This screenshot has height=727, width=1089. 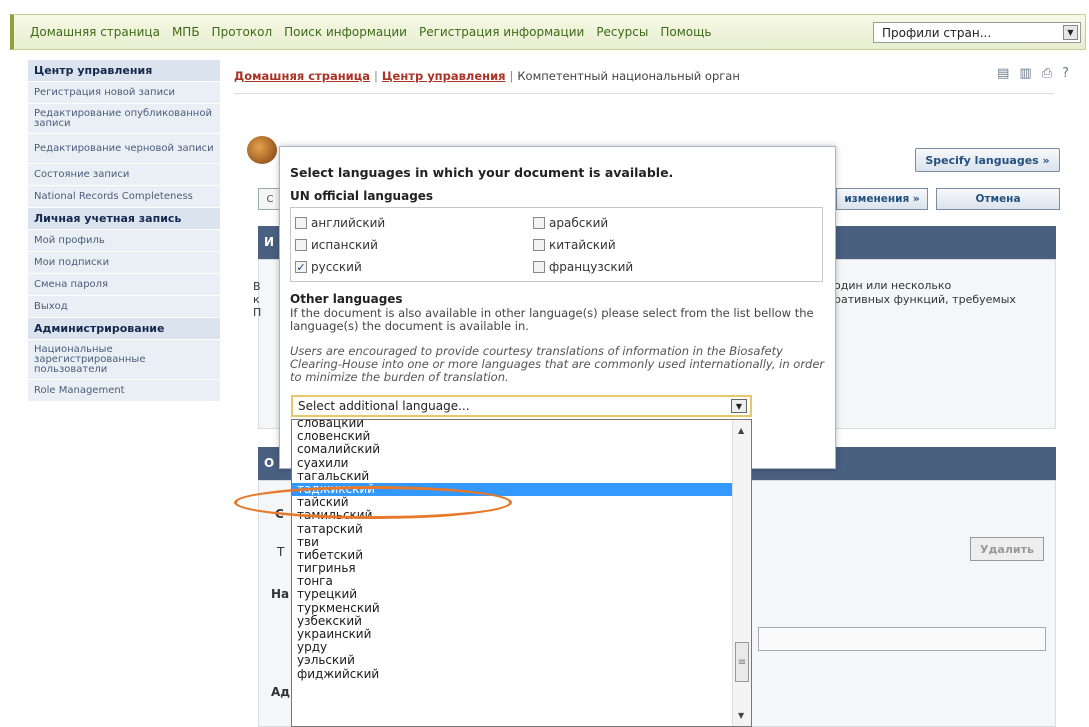 What do you see at coordinates (512, 555) in the screenshot?
I see `dropdown-option: тибетский` at bounding box center [512, 555].